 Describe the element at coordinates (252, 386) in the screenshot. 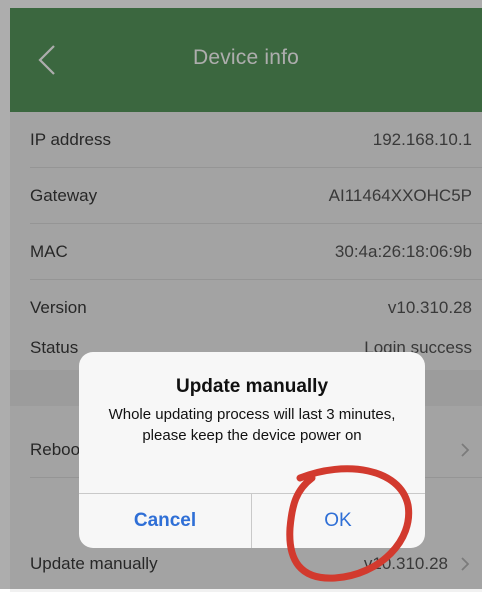

I see `dialog-title: Update manually` at that location.